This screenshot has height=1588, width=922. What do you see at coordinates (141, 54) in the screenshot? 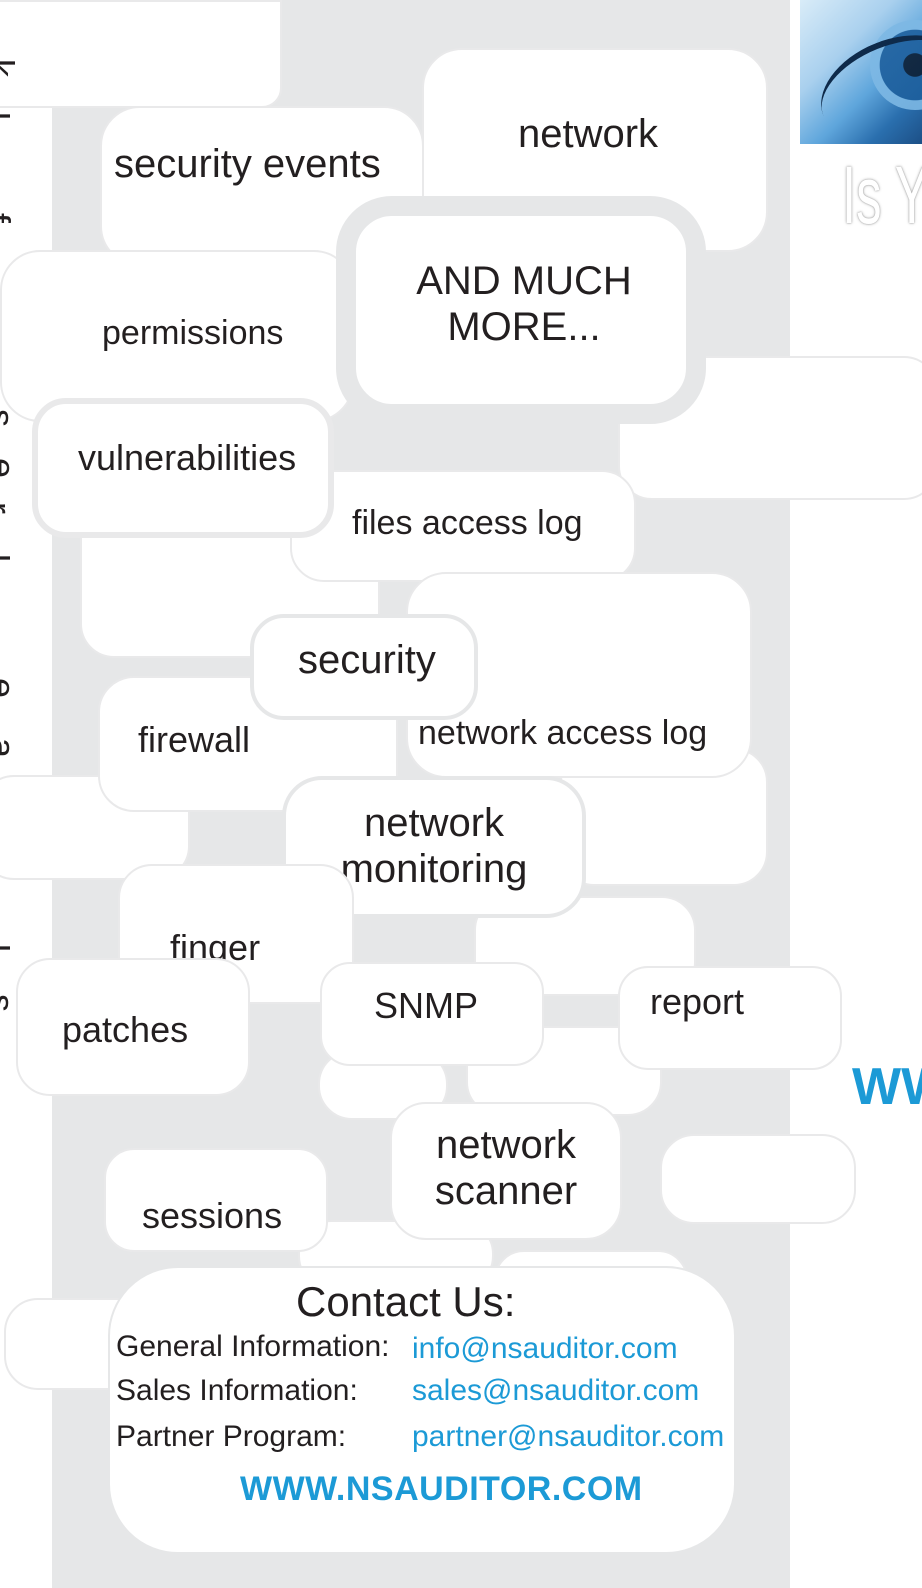
I see `left-column-block` at bounding box center [141, 54].